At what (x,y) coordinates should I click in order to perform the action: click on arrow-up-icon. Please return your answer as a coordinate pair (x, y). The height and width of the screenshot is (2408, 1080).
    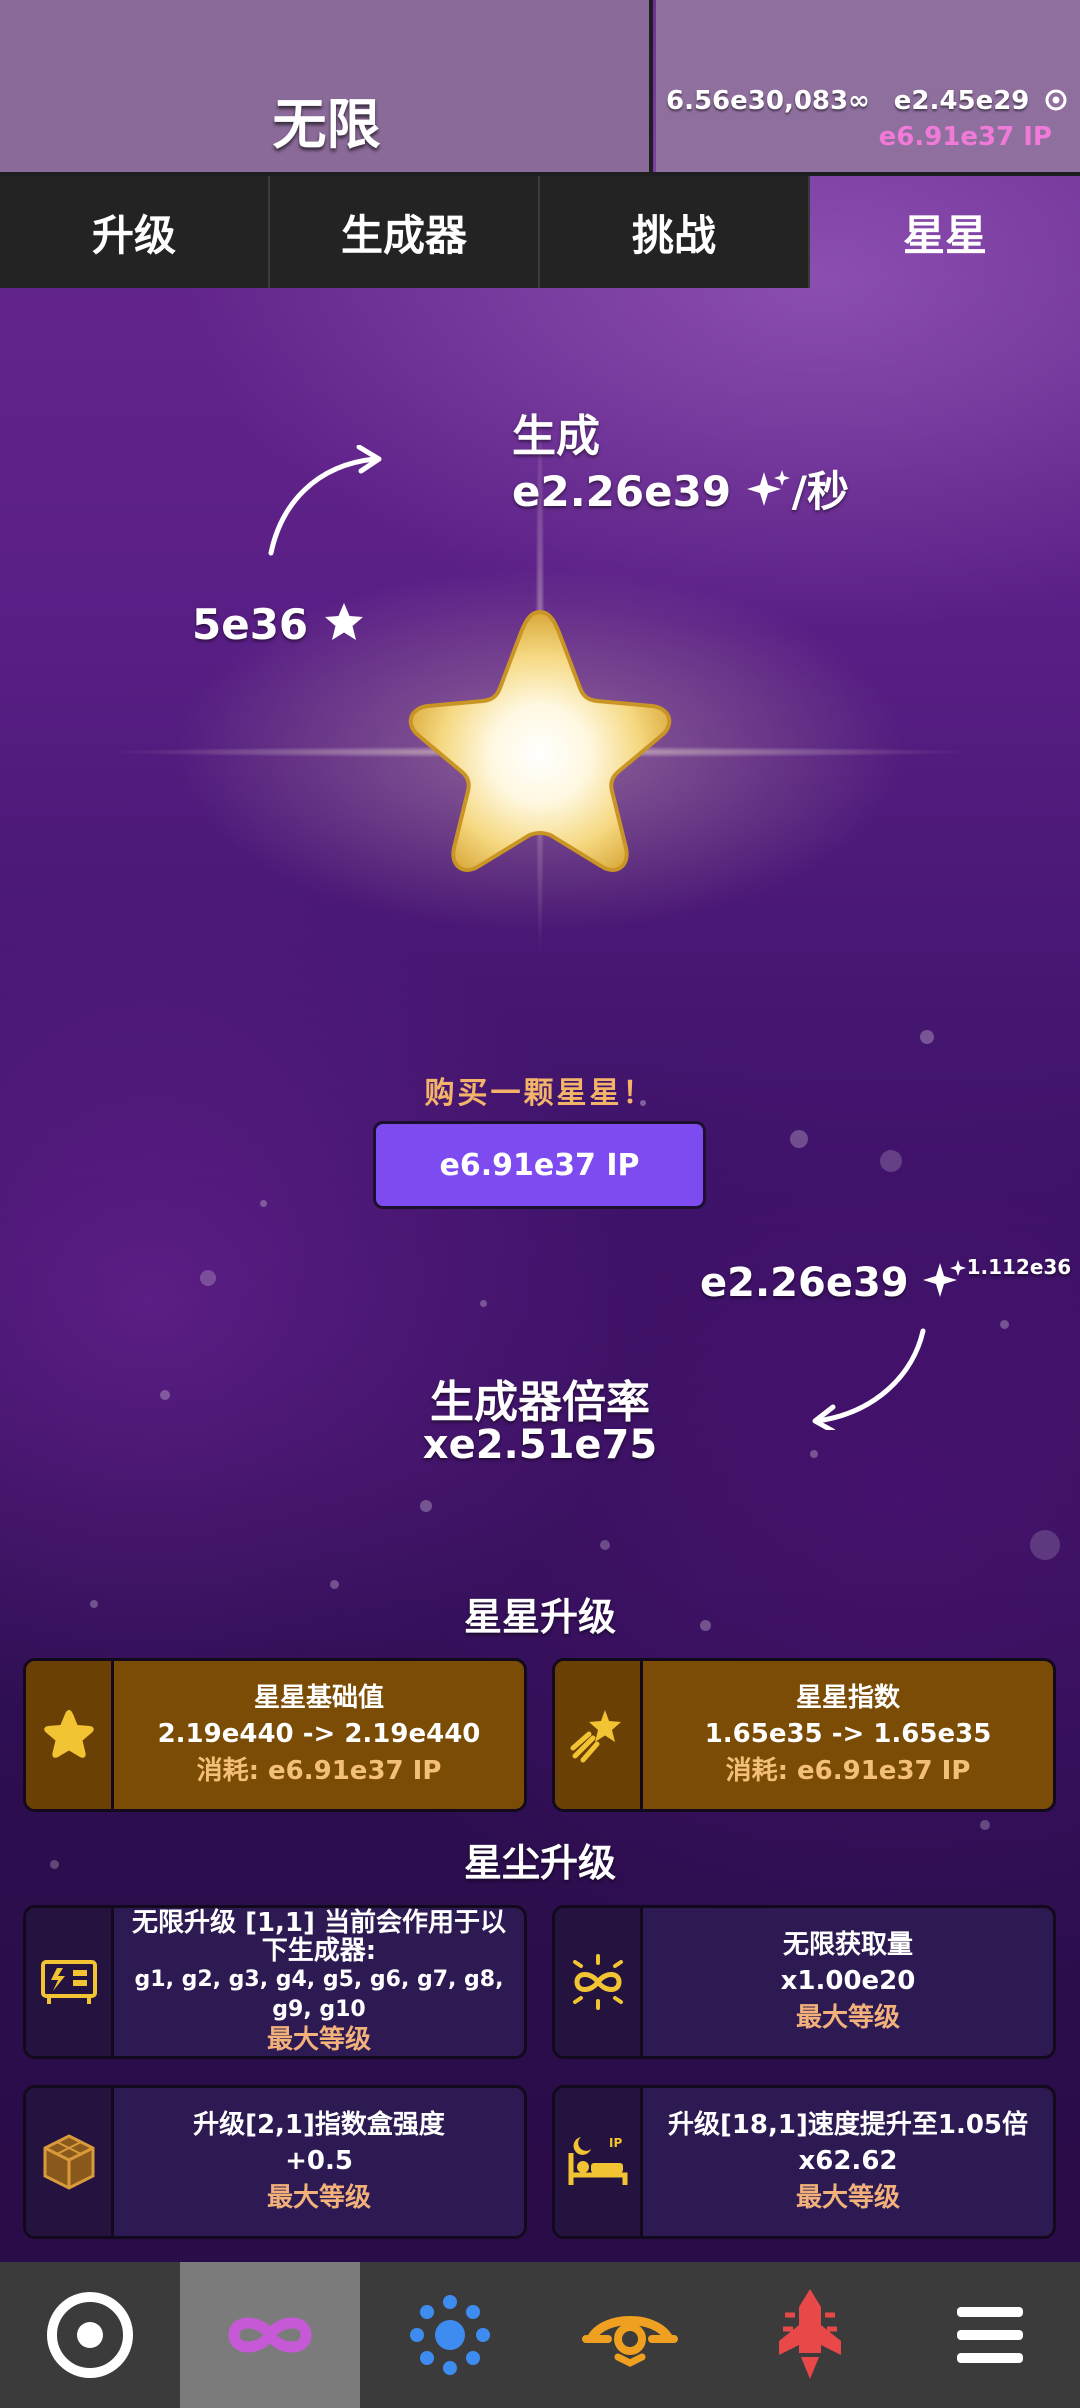
    Looking at the image, I should click on (325, 500).